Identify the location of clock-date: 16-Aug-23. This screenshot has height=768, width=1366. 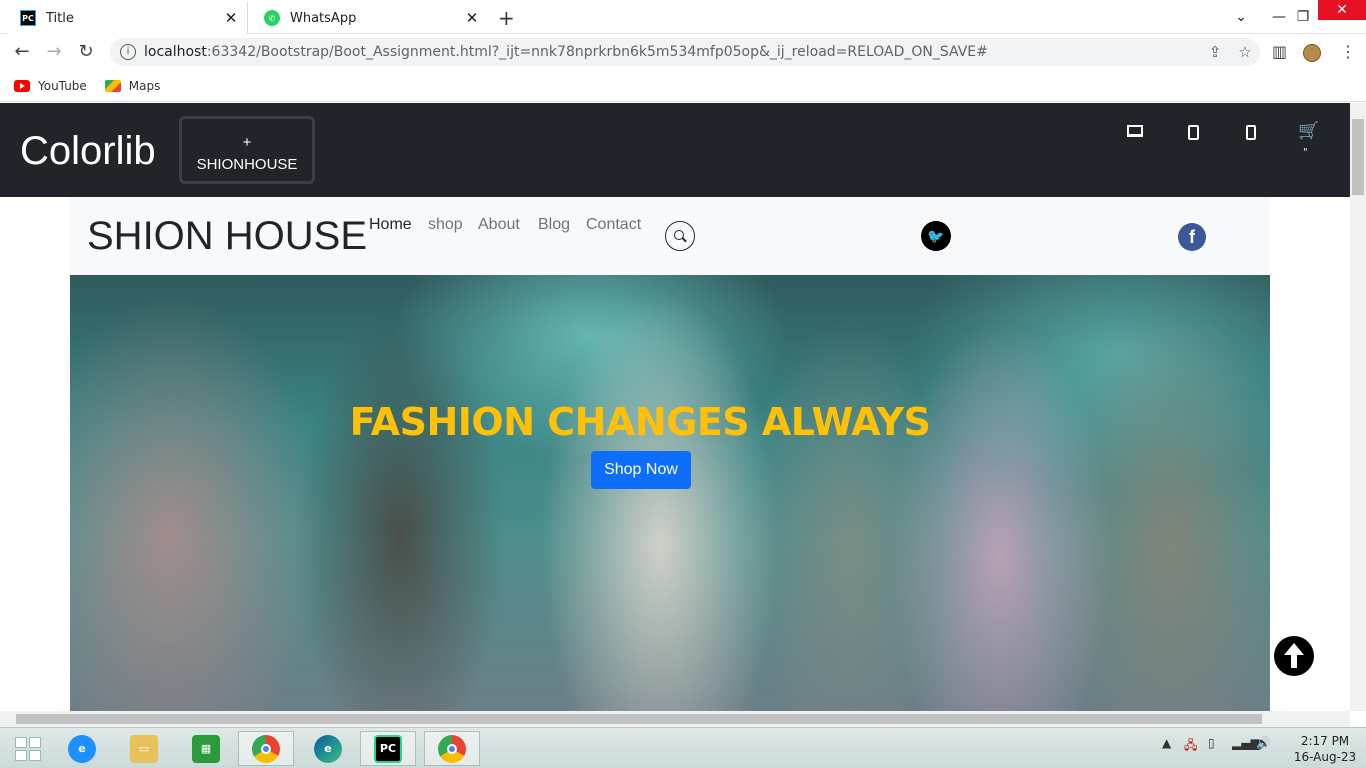
(1325, 757).